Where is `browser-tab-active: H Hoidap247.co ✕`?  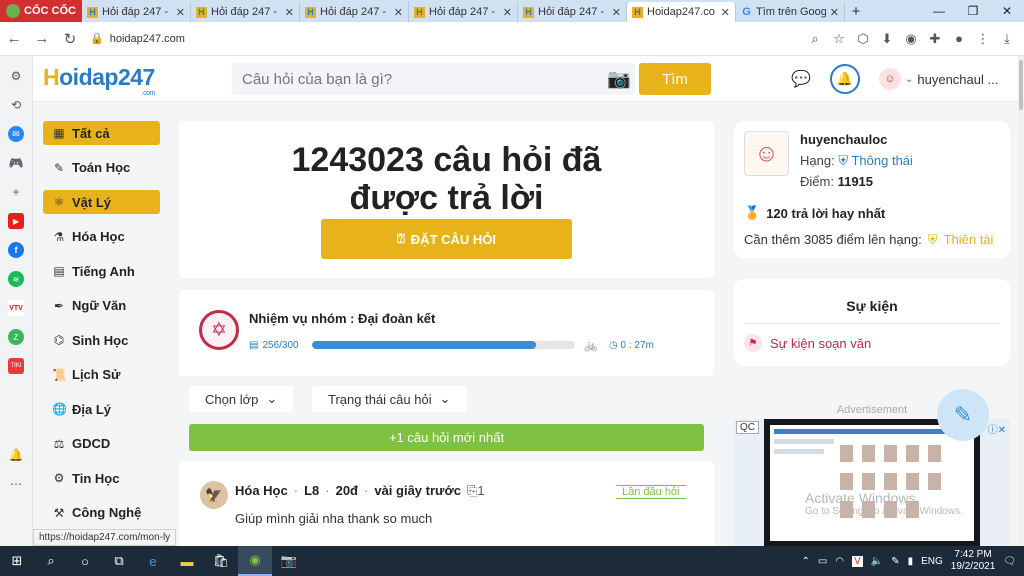 browser-tab-active: H Hoidap247.co ✕ is located at coordinates (681, 12).